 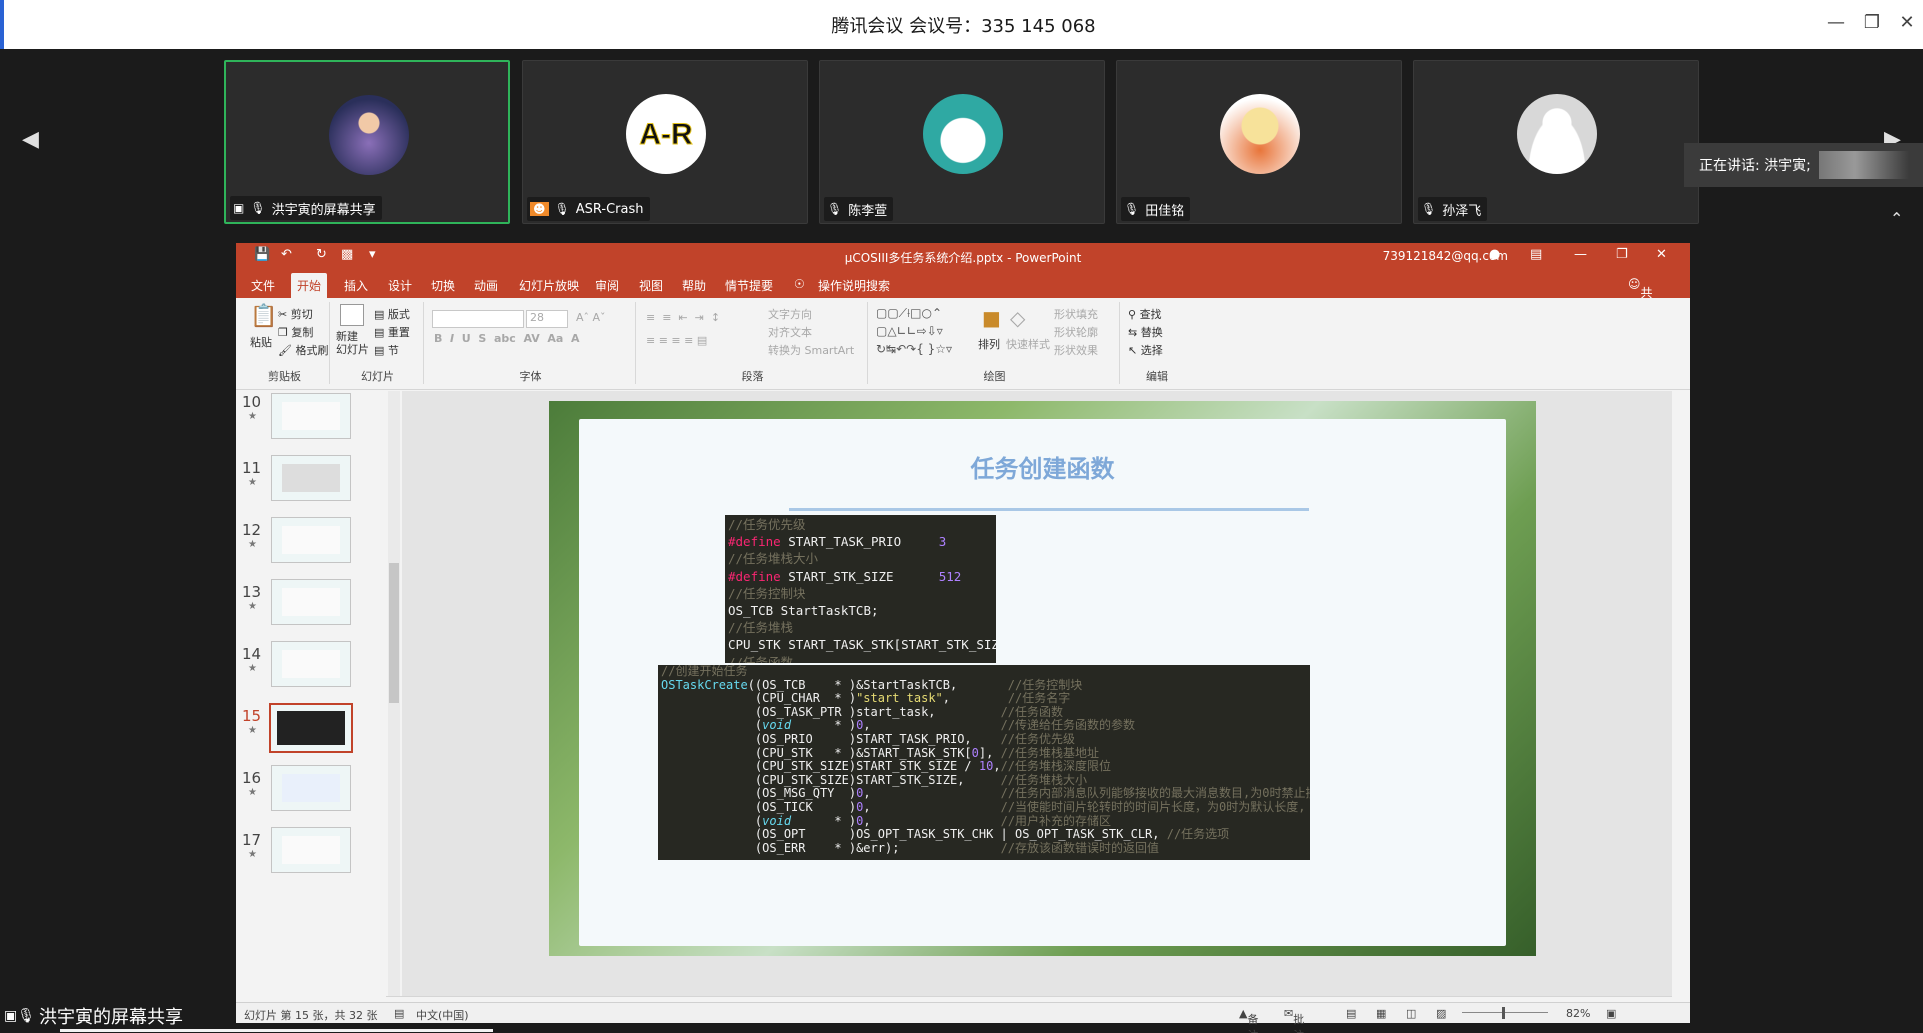 What do you see at coordinates (607, 285) in the screenshot?
I see `tab-review: 审阅` at bounding box center [607, 285].